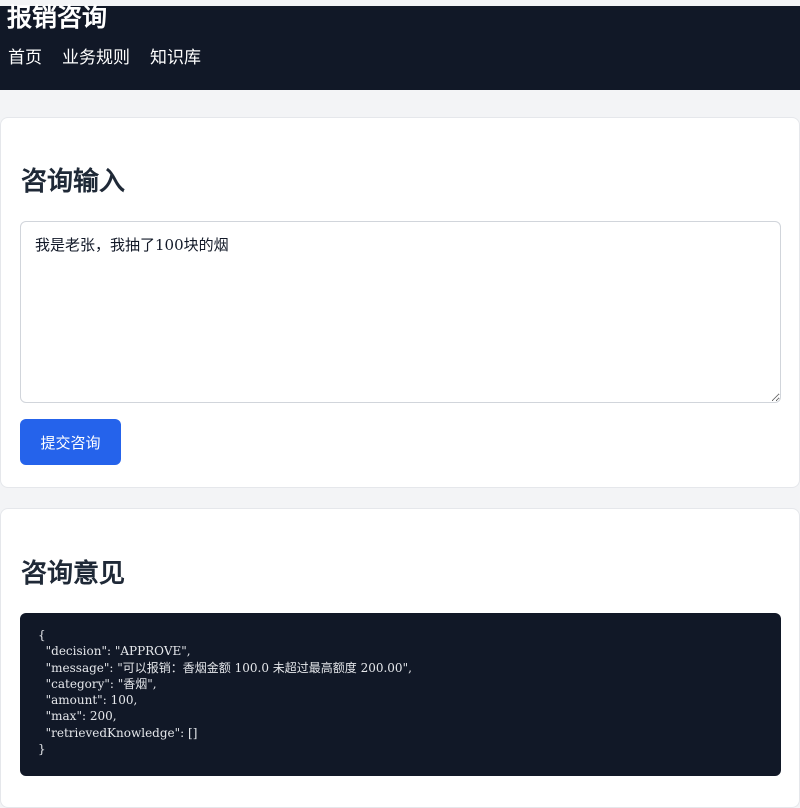 This screenshot has width=800, height=808. Describe the element at coordinates (70, 442) in the screenshot. I see `submit-query-button: 提交咨询` at that location.